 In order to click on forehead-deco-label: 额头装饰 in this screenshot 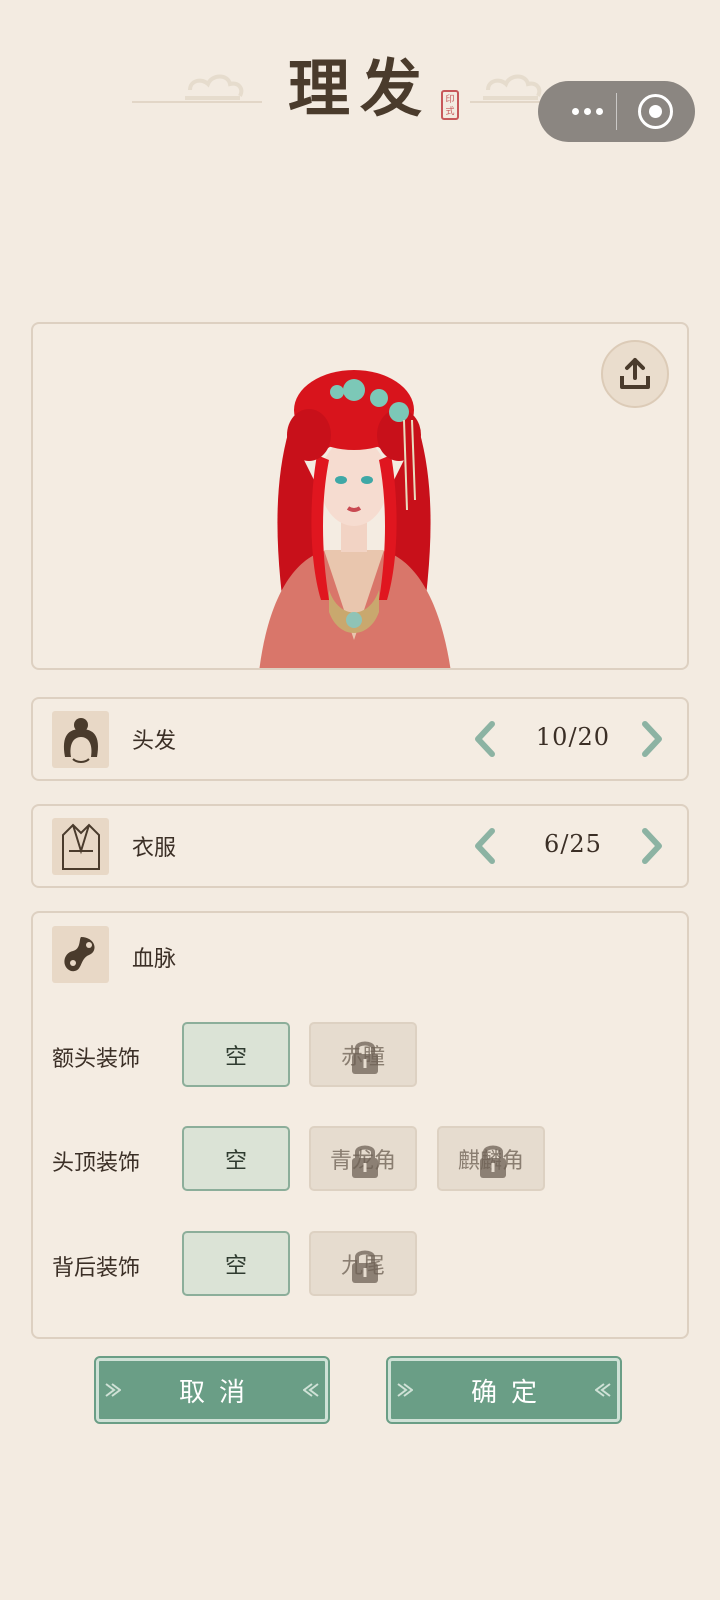, I will do `click(96, 1059)`.